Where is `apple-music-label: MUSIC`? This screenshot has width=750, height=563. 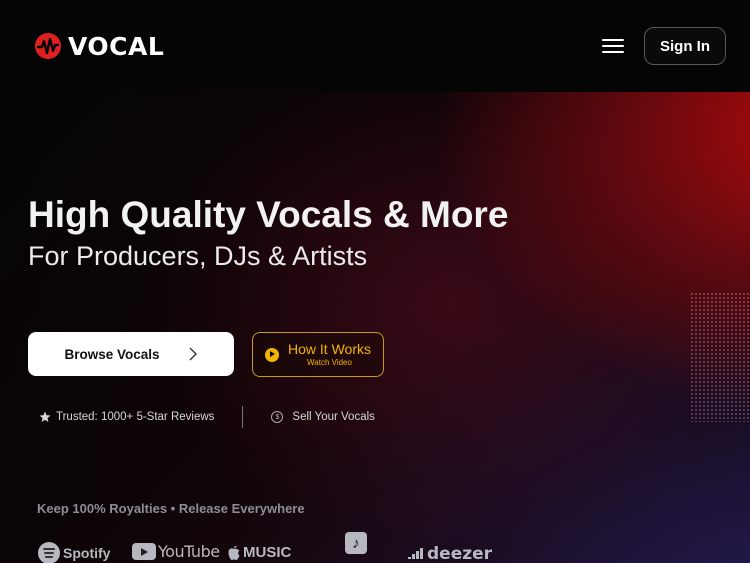
apple-music-label: MUSIC is located at coordinates (267, 552).